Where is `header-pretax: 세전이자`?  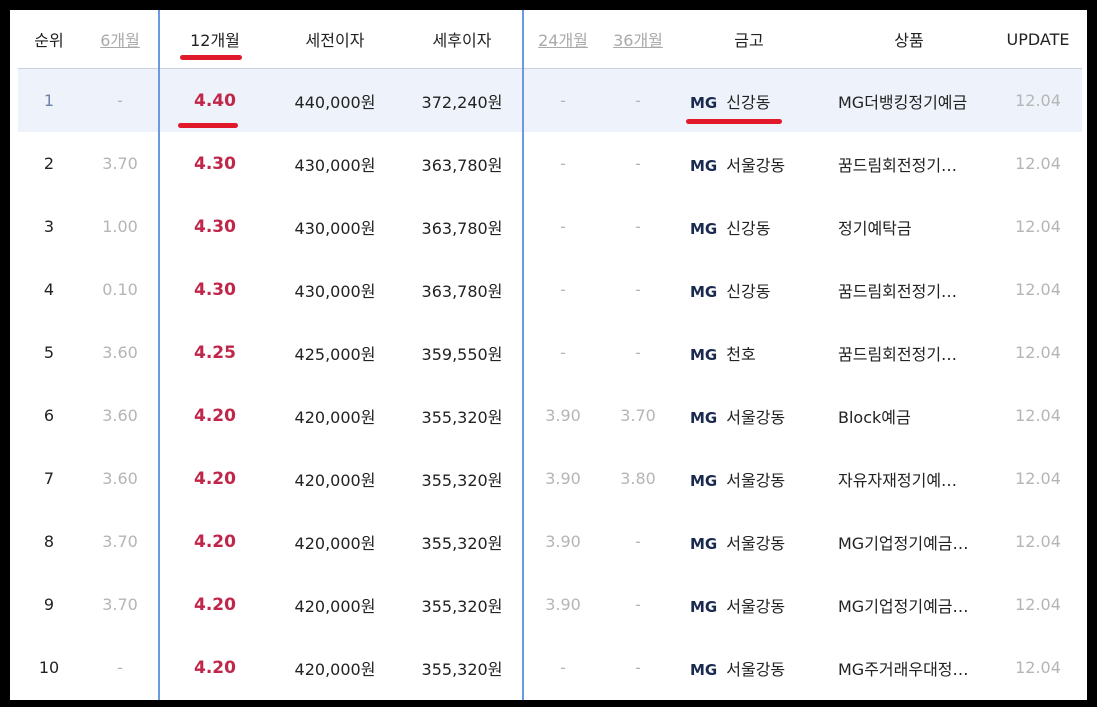 header-pretax: 세전이자 is located at coordinates (335, 39).